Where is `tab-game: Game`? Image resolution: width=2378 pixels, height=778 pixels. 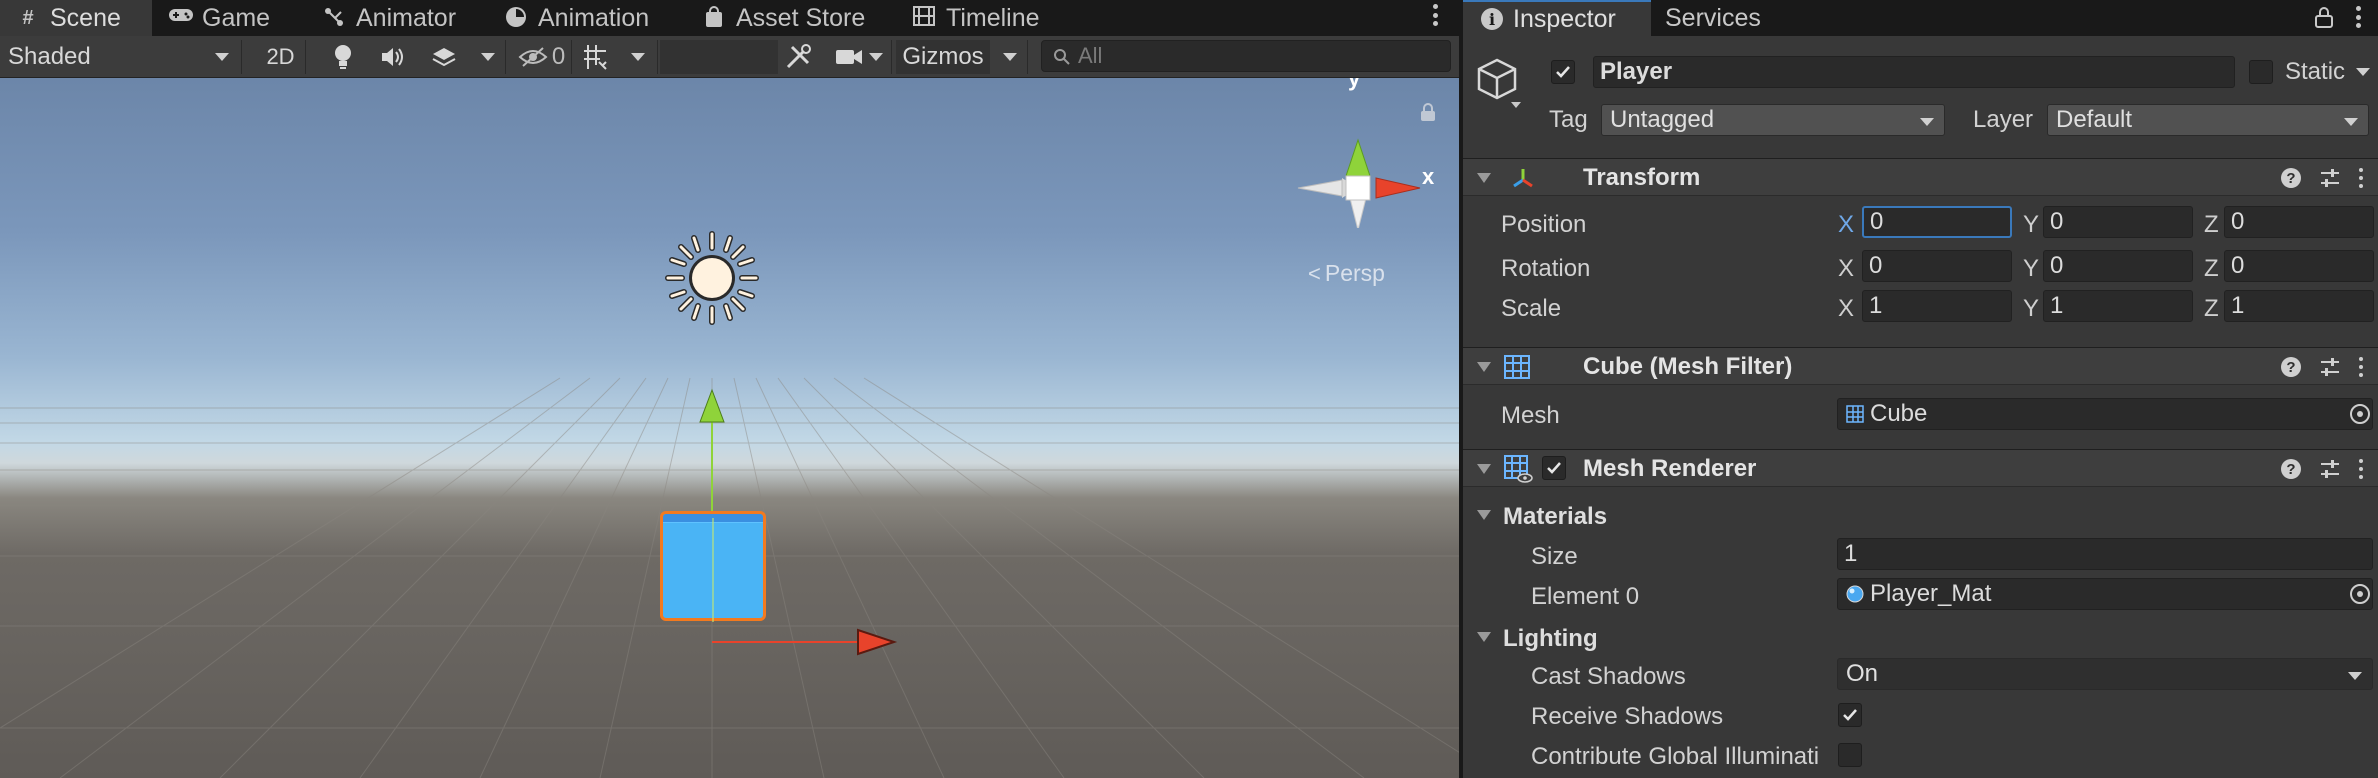
tab-game: Game is located at coordinates (233, 18).